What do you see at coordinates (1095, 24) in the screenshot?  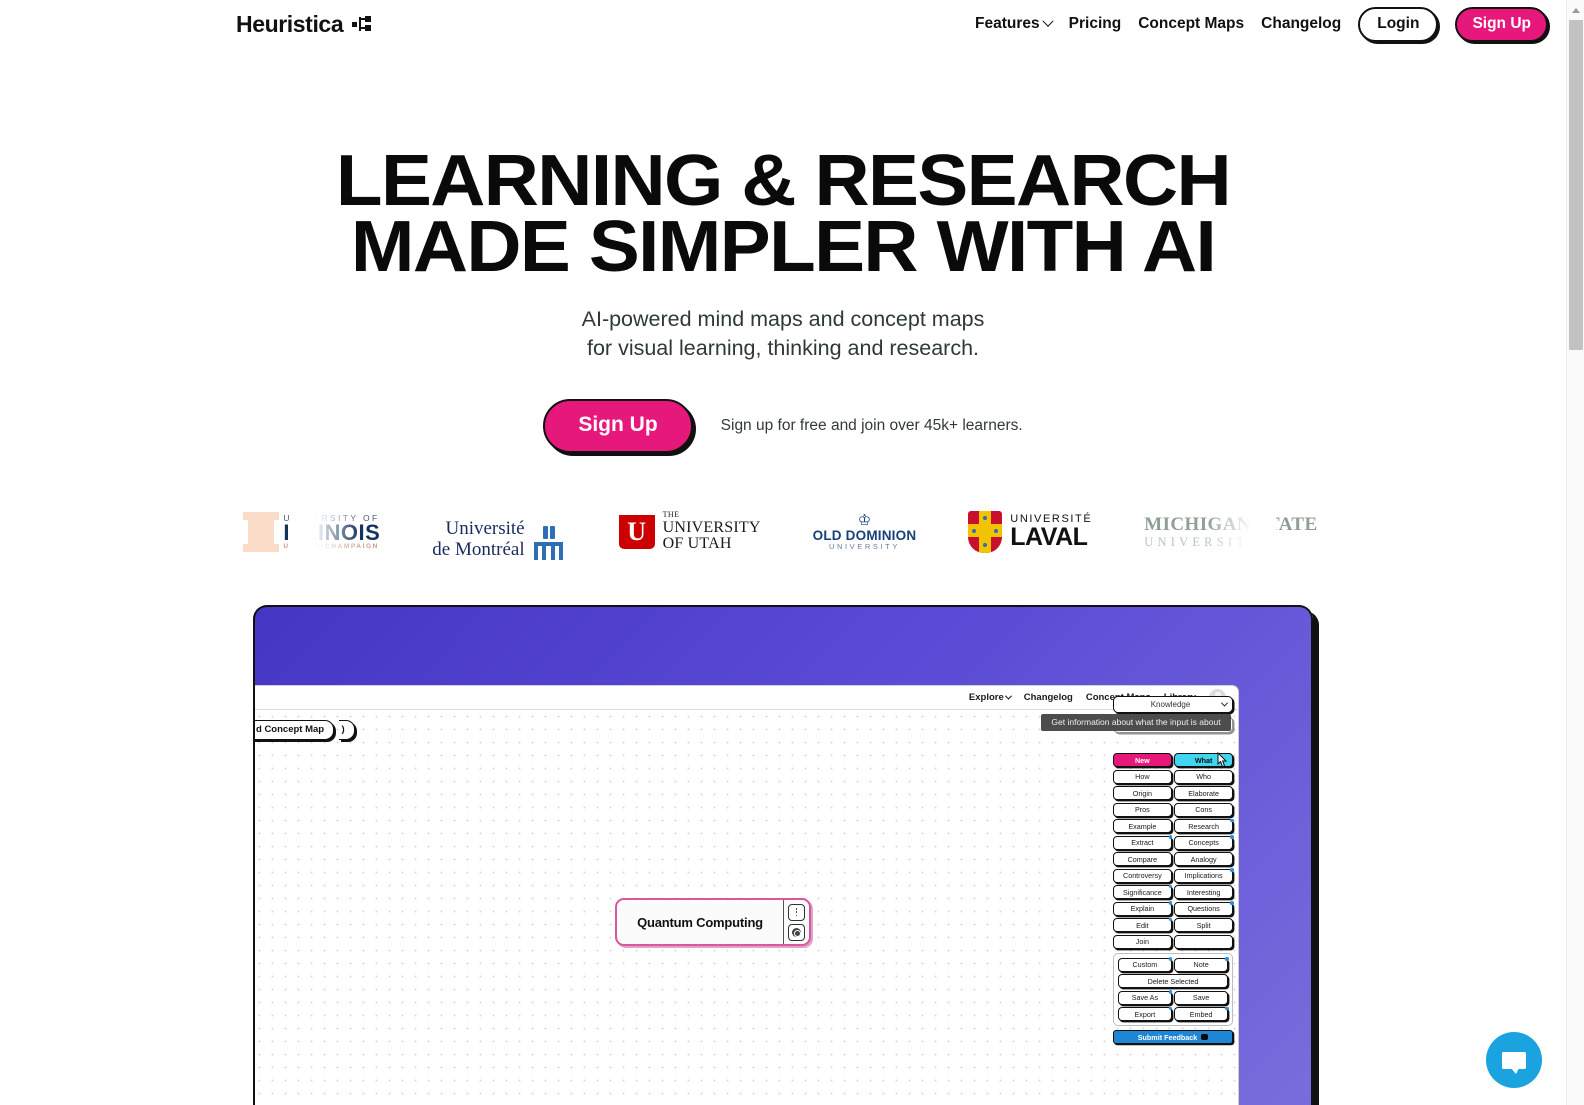 I see `nav-item-pricing: Pricing` at bounding box center [1095, 24].